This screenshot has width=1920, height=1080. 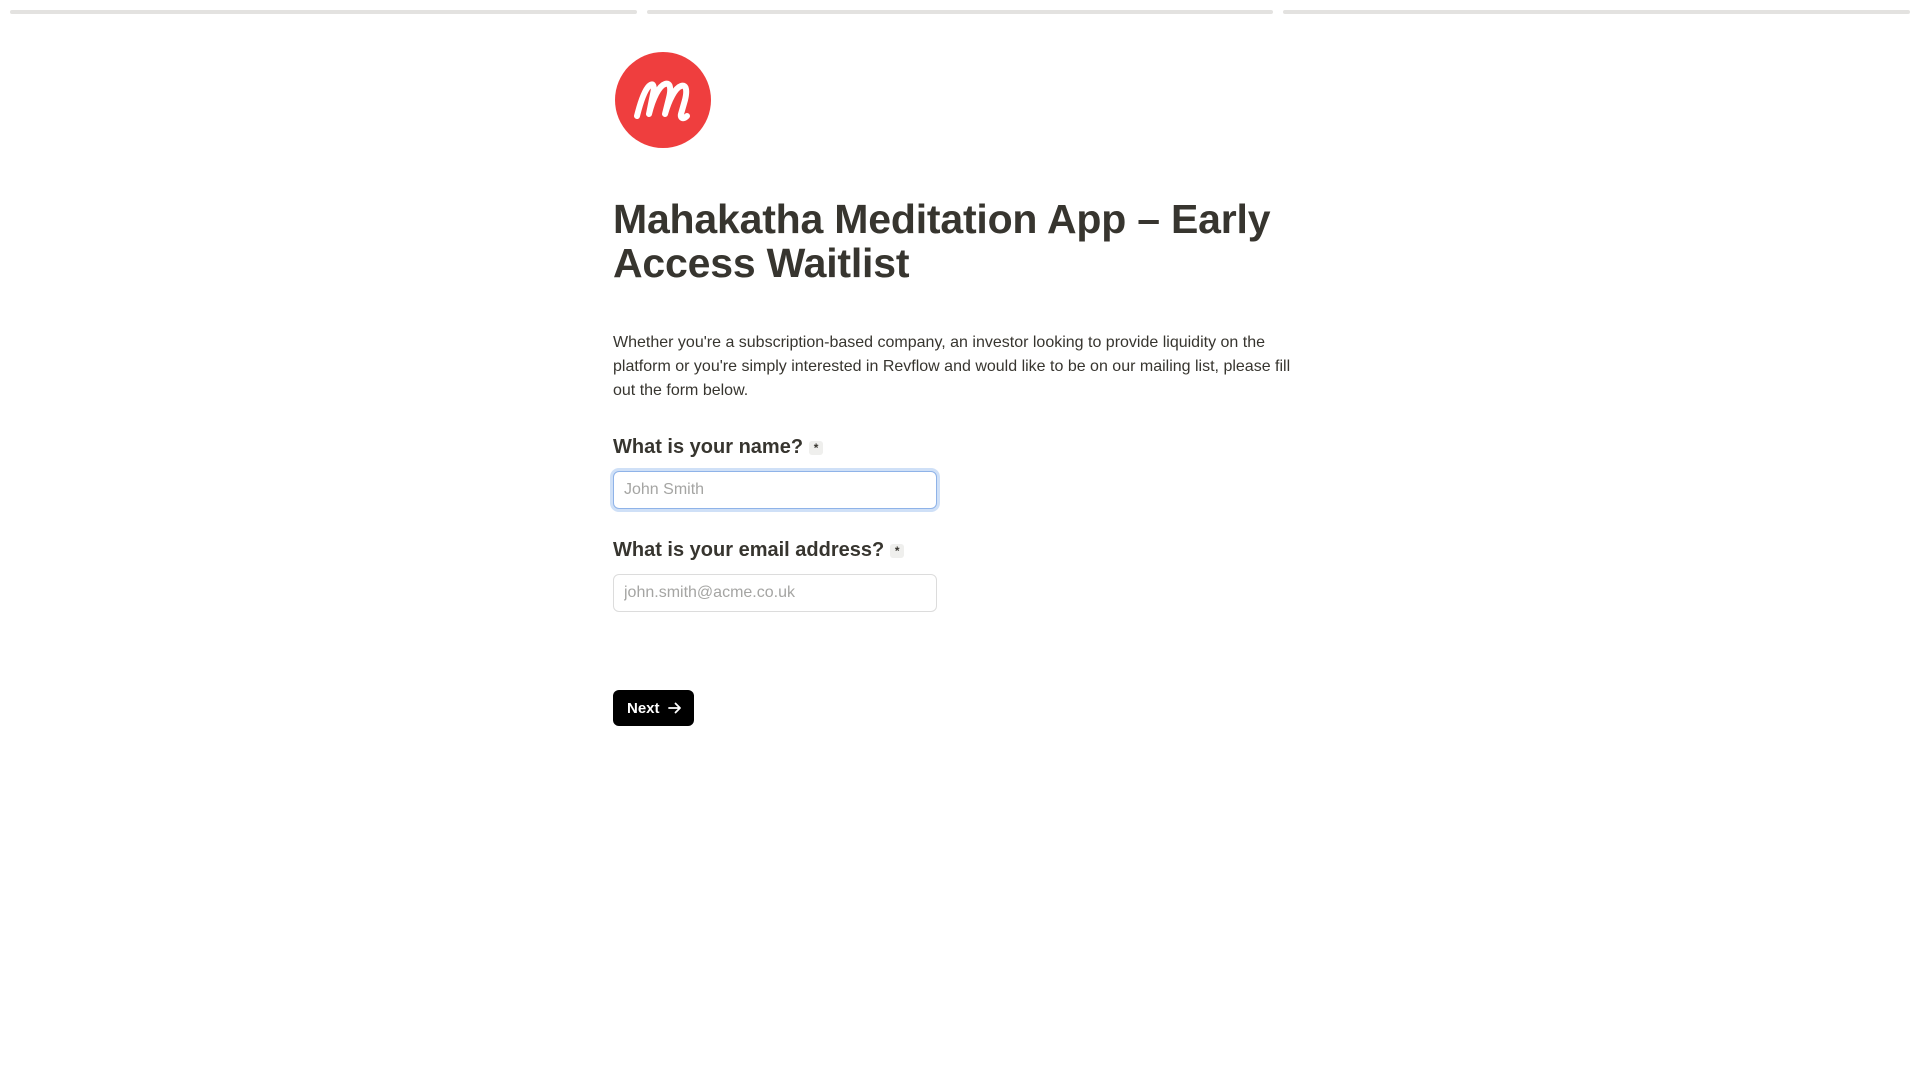 I want to click on next-button-label: Next, so click(x=643, y=708).